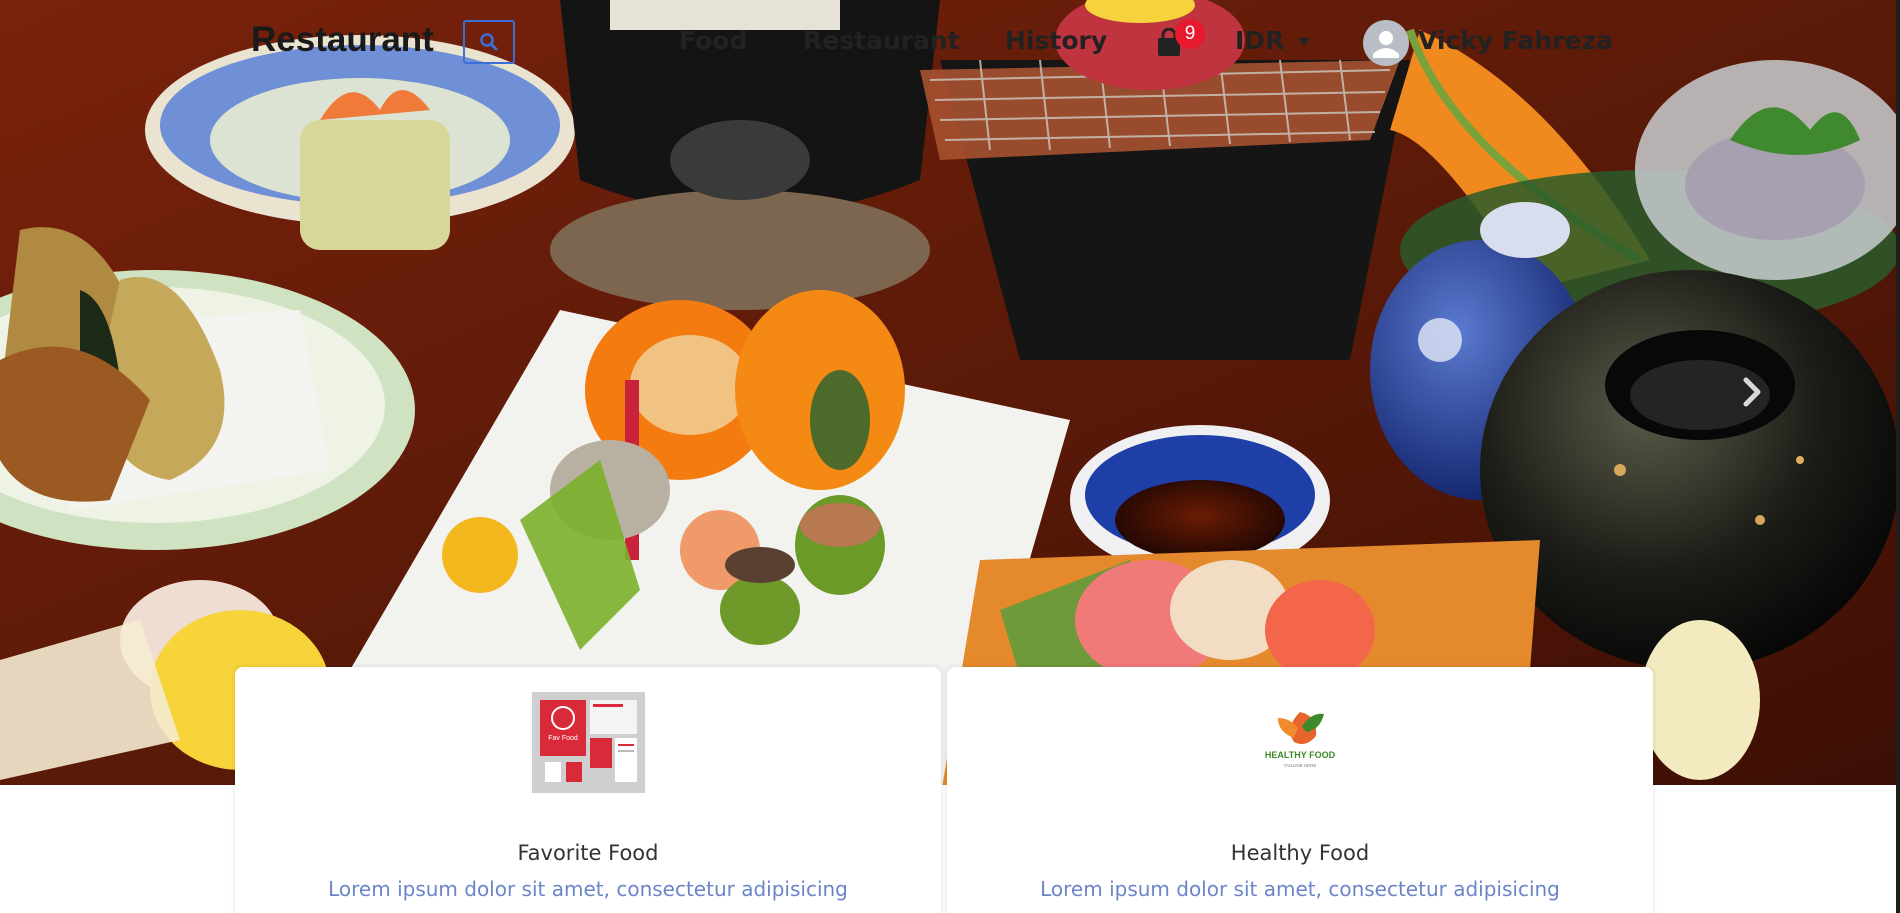 The height and width of the screenshot is (913, 1900). I want to click on chevron-right-icon, so click(1752, 392).